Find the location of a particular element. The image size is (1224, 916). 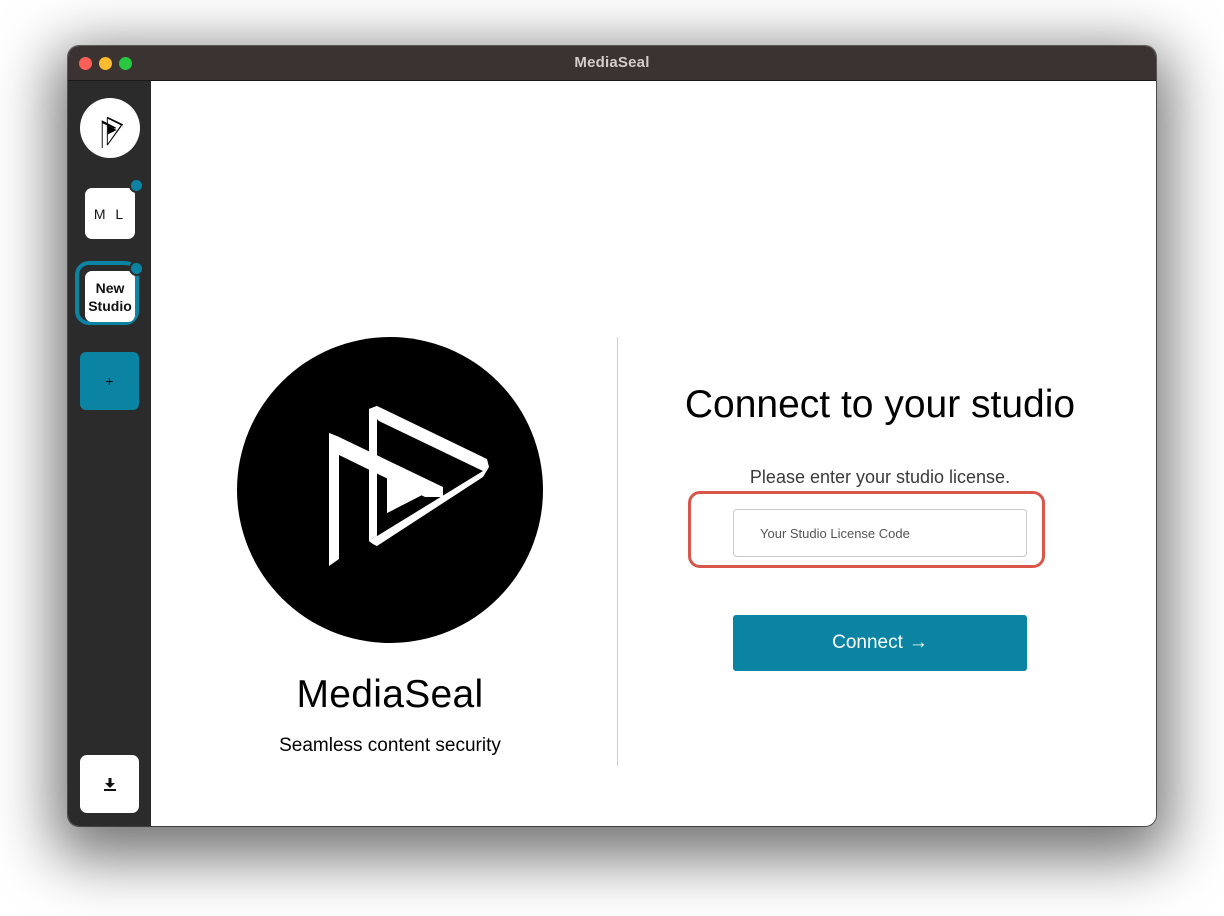

brand-tagline: Seamless content security is located at coordinates (390, 745).